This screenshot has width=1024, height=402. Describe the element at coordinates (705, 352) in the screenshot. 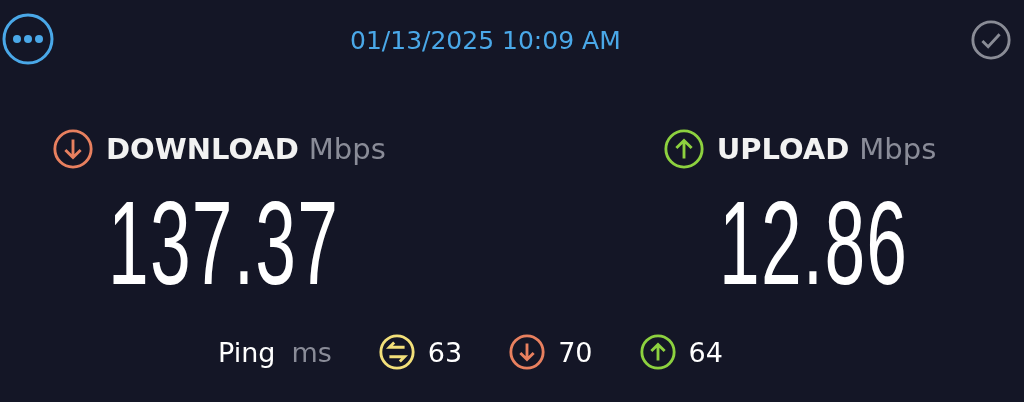

I see `ping-value: 64` at that location.